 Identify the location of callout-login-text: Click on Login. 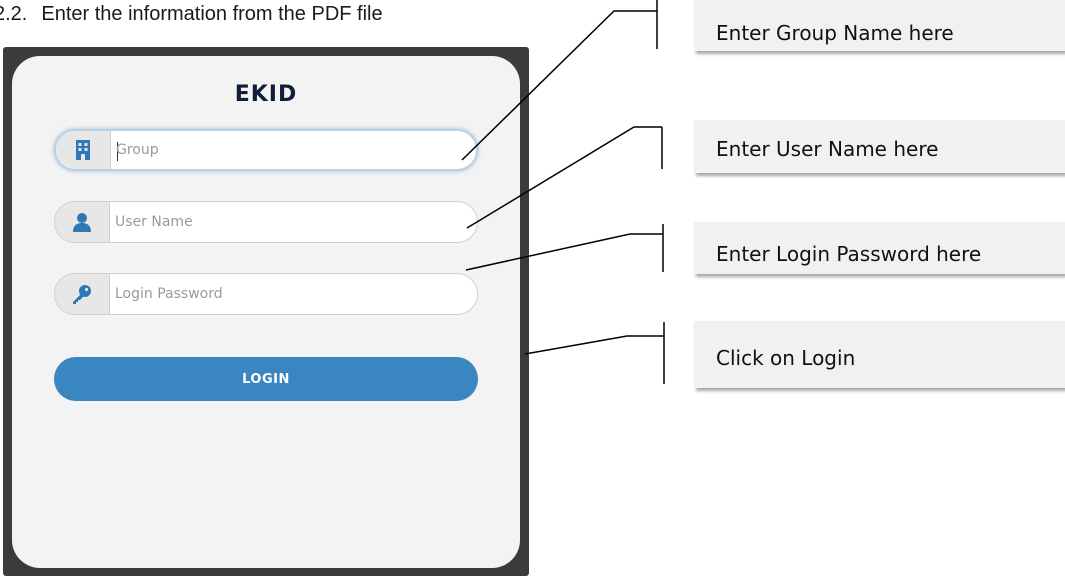
(786, 358).